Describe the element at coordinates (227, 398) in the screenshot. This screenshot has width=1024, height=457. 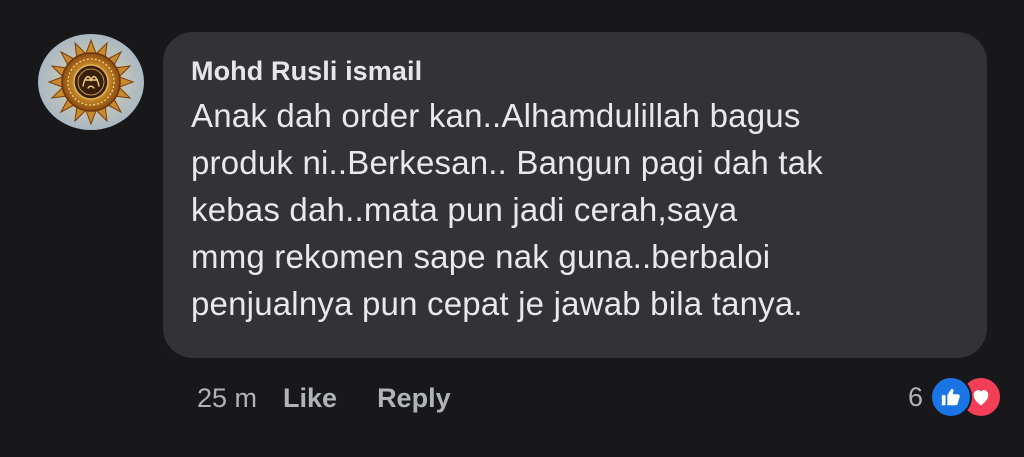
I see `comment-timestamp: 25 m` at that location.